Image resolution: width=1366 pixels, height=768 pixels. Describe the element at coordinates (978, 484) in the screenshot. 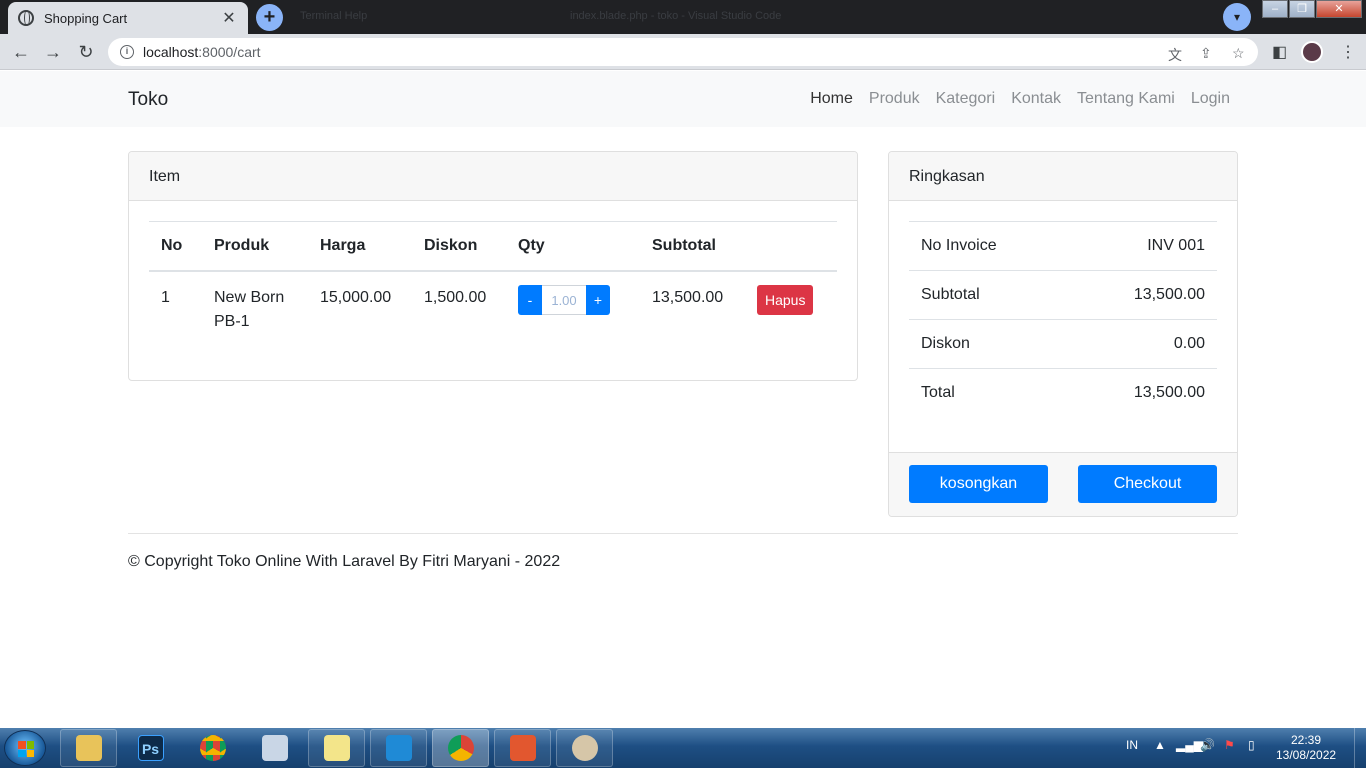

I see `clear-cart-button: kosongkan` at that location.